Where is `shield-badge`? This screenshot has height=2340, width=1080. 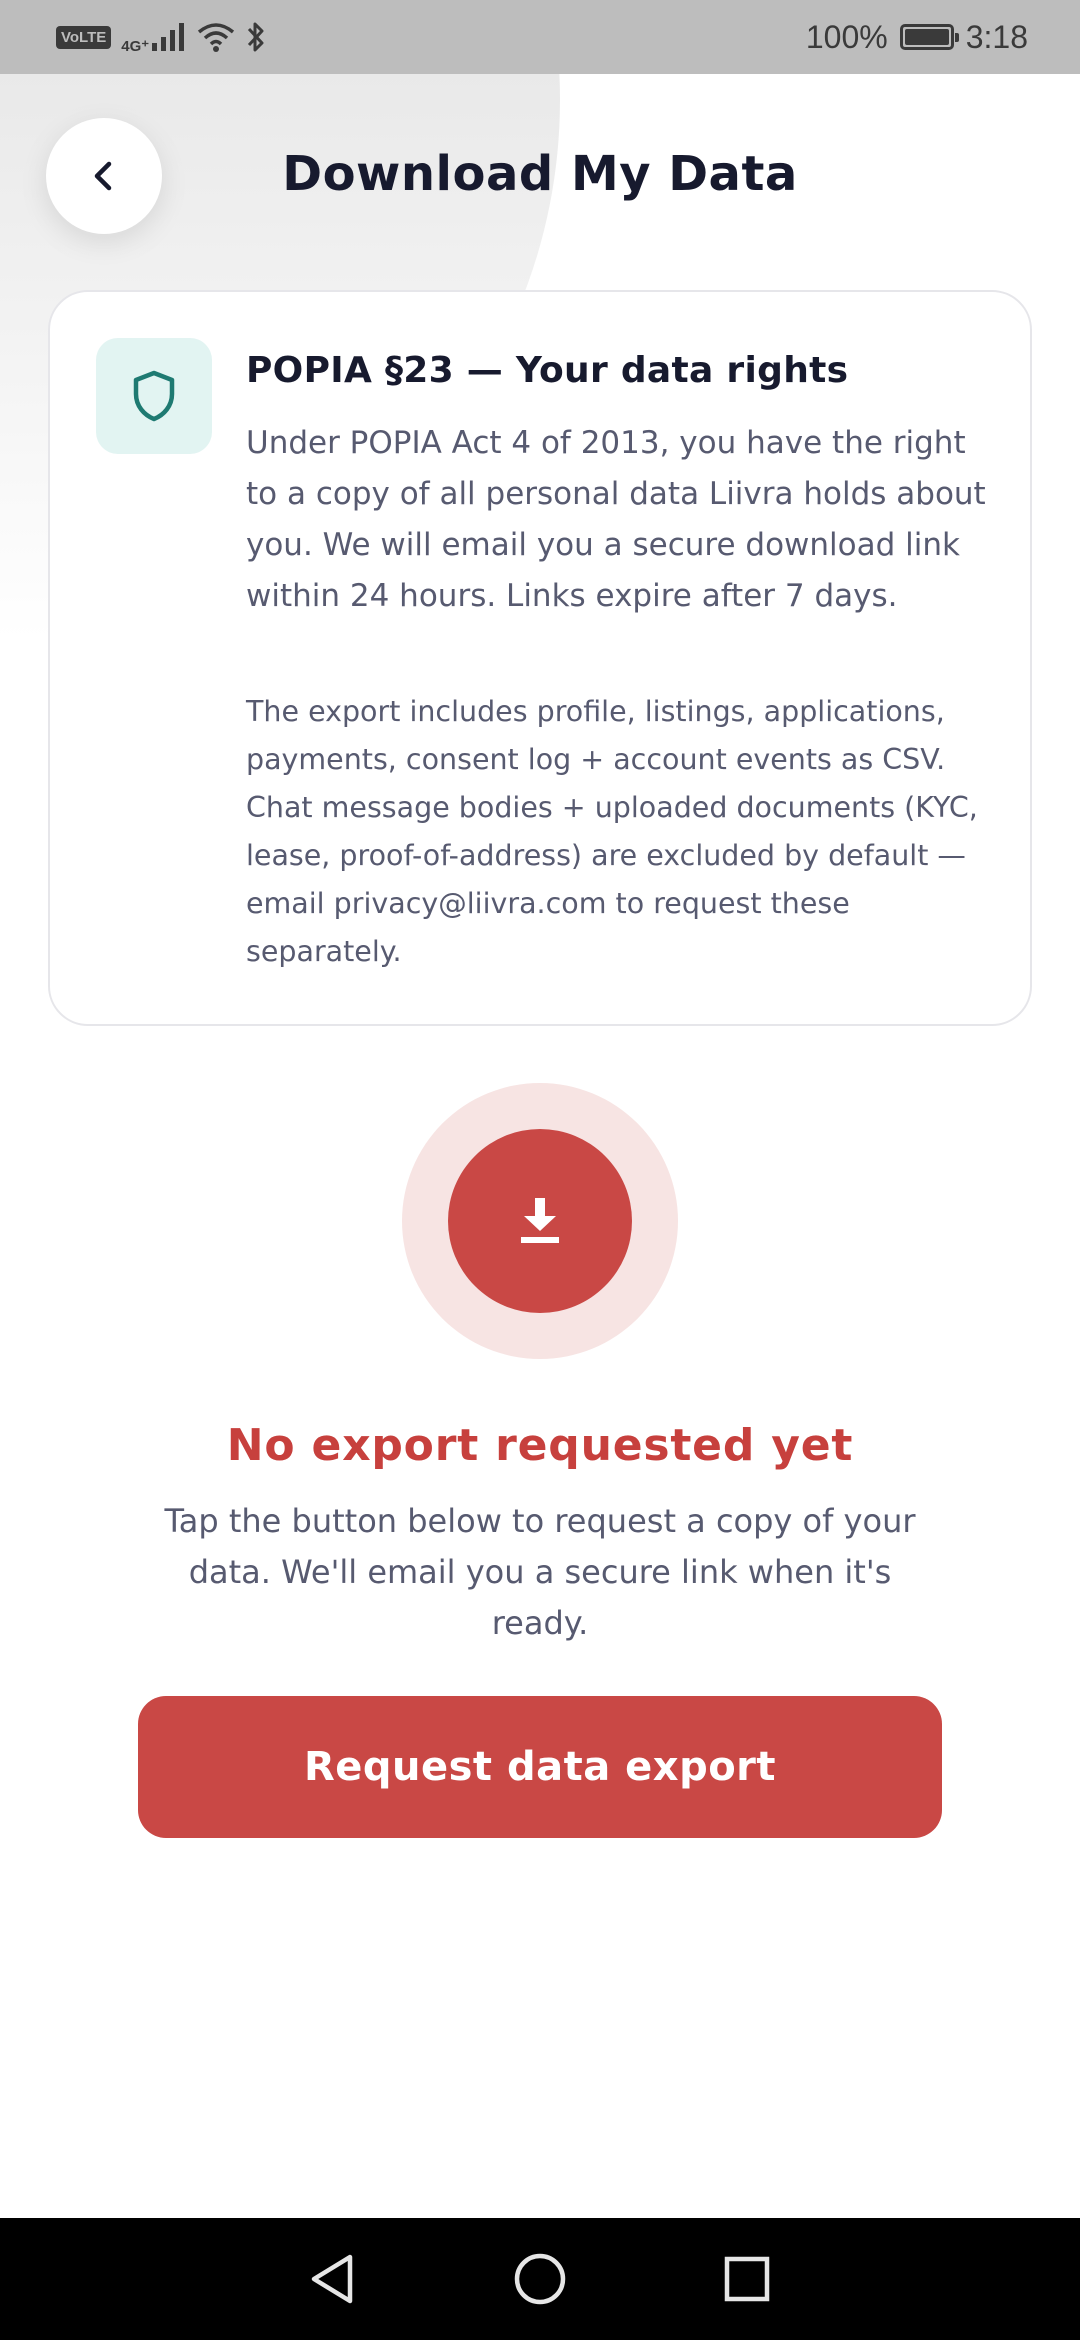
shield-badge is located at coordinates (154, 396).